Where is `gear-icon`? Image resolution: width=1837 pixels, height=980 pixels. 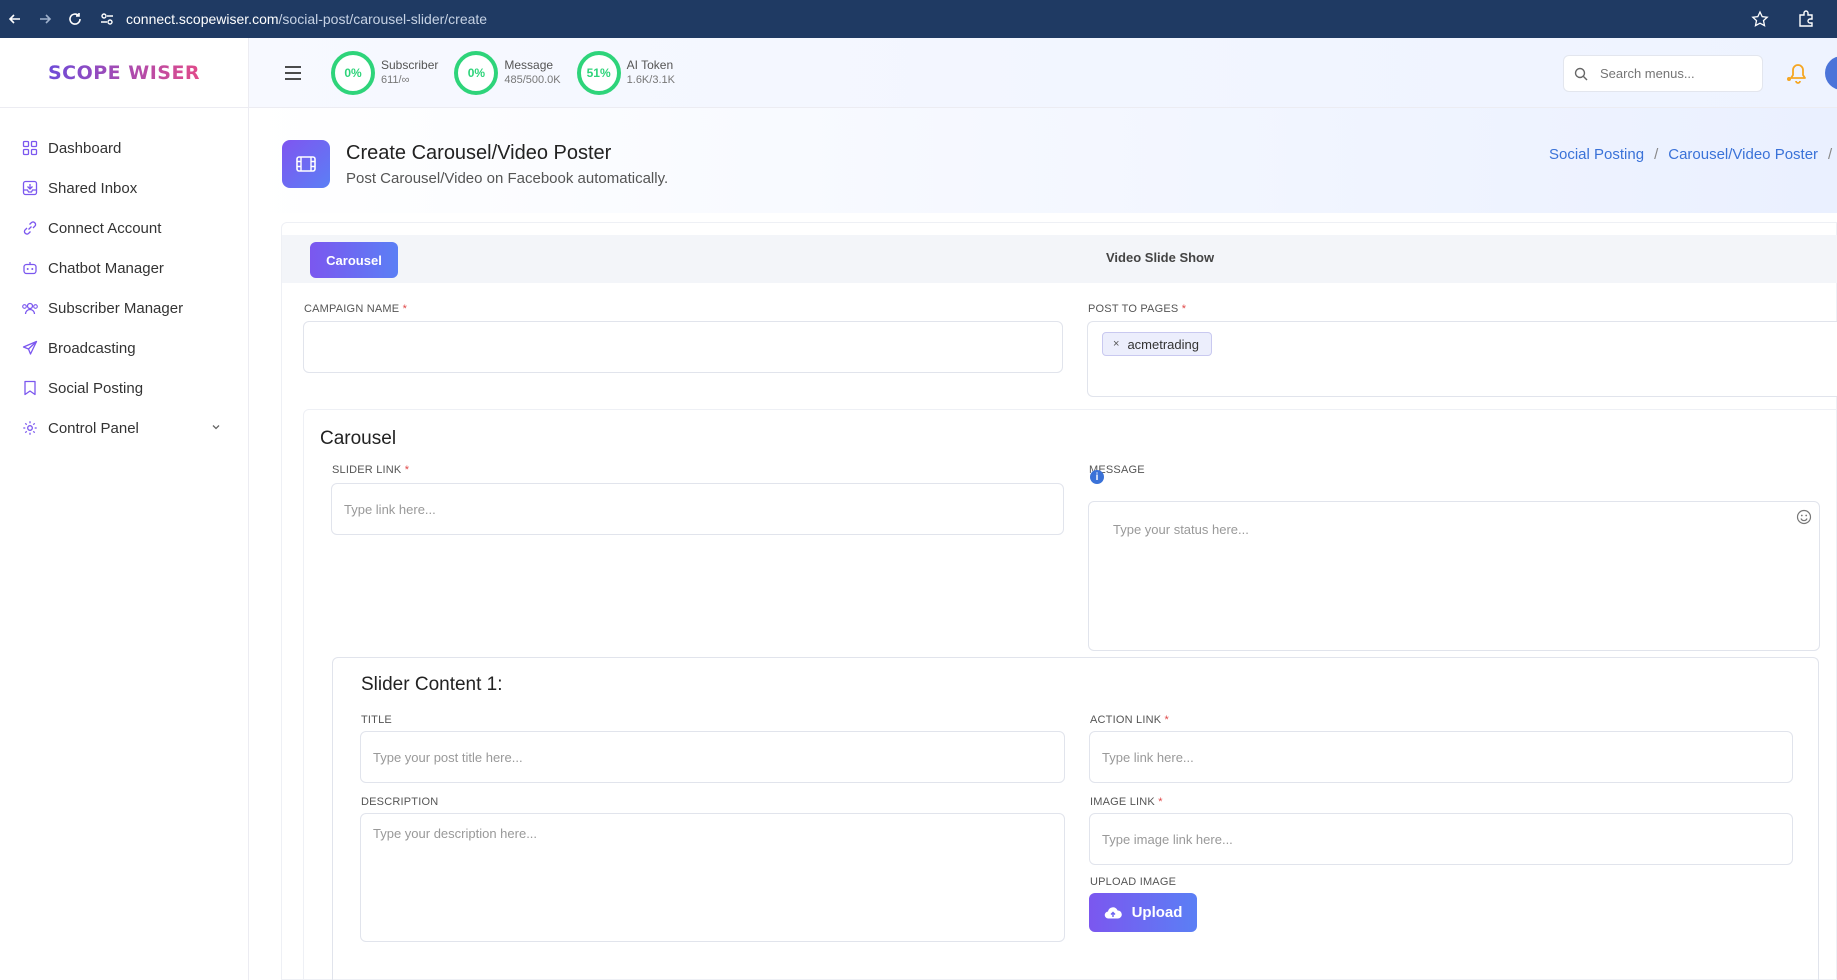 gear-icon is located at coordinates (30, 428).